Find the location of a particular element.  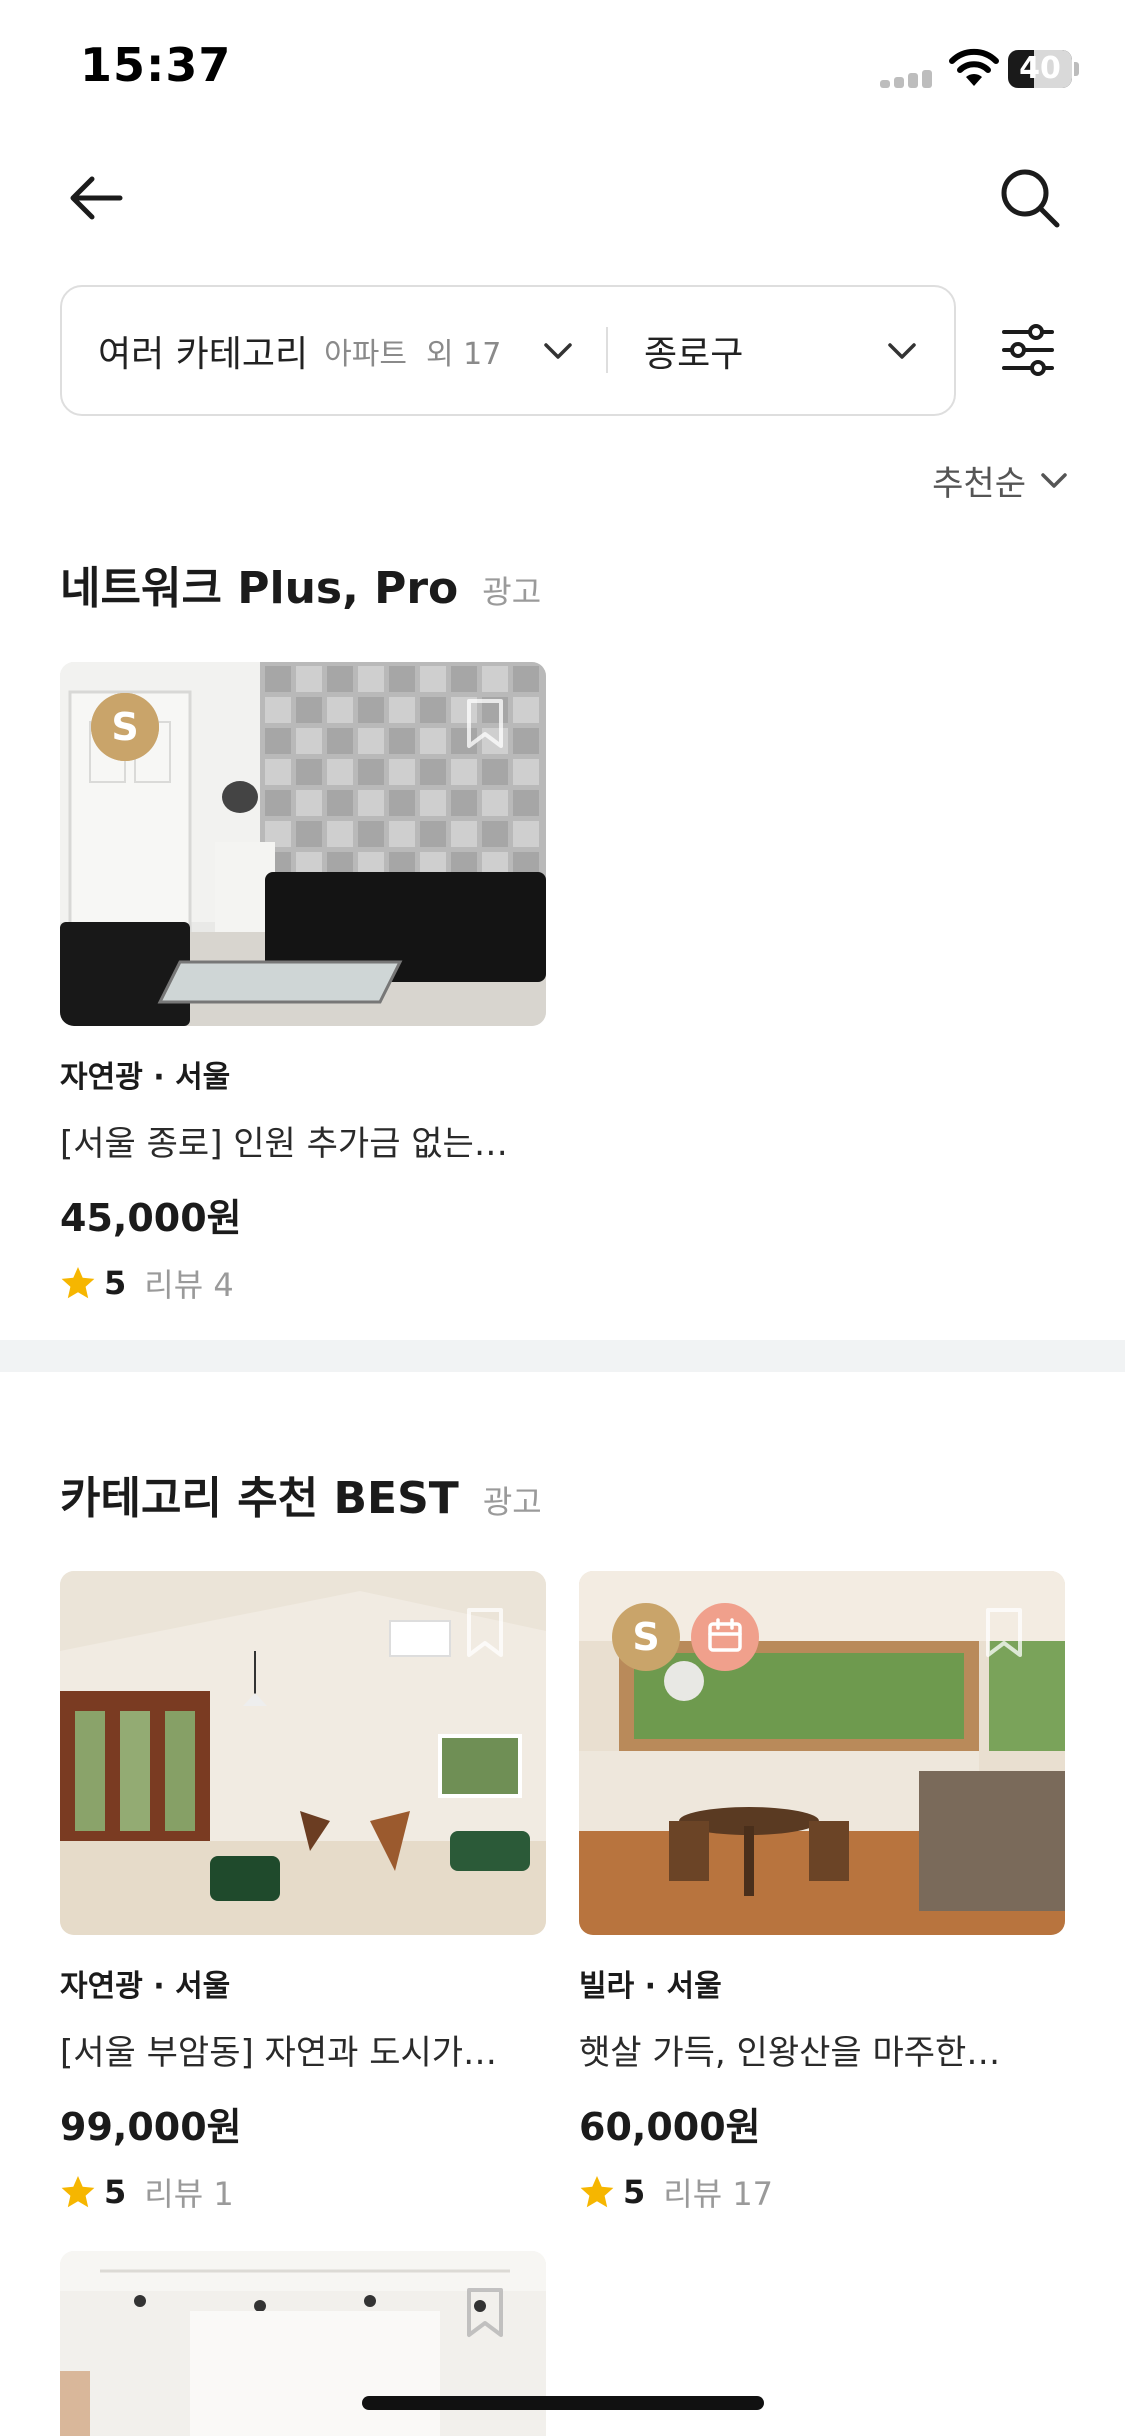

filter-bar: 여러 카테고리 아파트 외 17 종로구 is located at coordinates (508, 350).